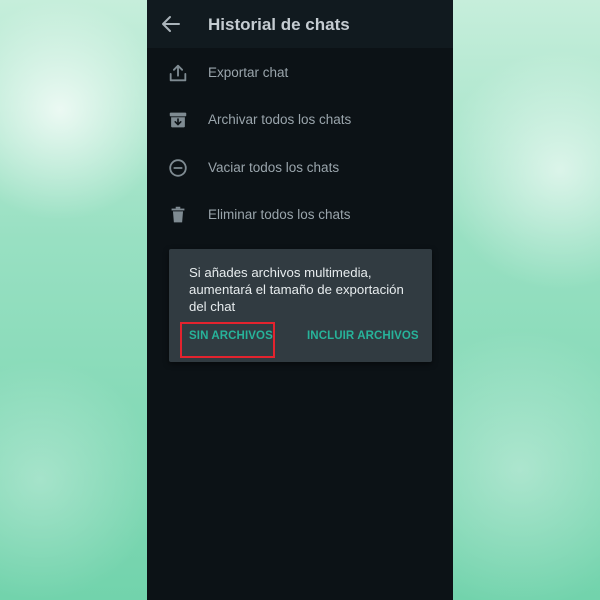 The height and width of the screenshot is (600, 600). What do you see at coordinates (178, 214) in the screenshot?
I see `trash-icon` at bounding box center [178, 214].